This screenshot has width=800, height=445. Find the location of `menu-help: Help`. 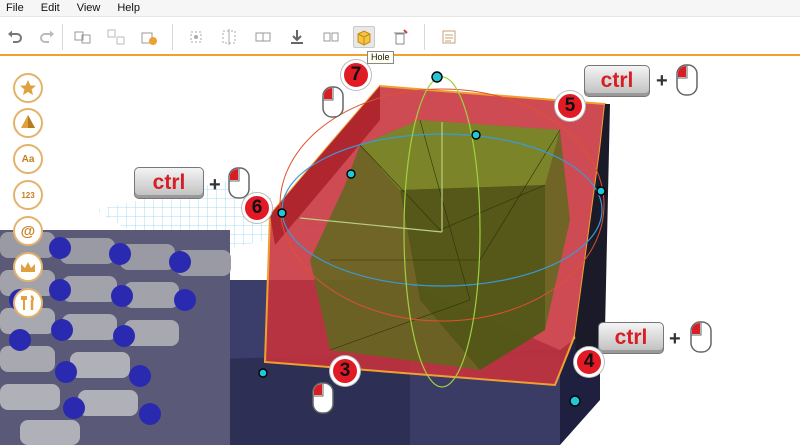

menu-help: Help is located at coordinates (128, 8).